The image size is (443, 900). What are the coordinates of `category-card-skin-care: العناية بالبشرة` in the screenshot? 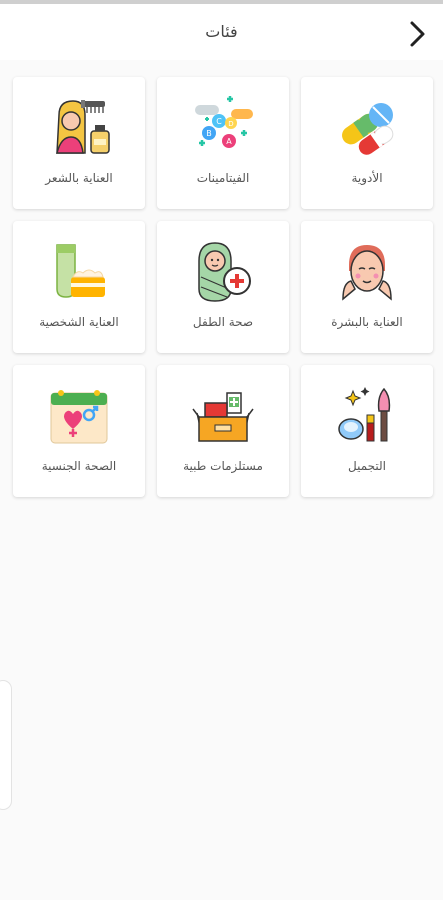 It's located at (367, 287).